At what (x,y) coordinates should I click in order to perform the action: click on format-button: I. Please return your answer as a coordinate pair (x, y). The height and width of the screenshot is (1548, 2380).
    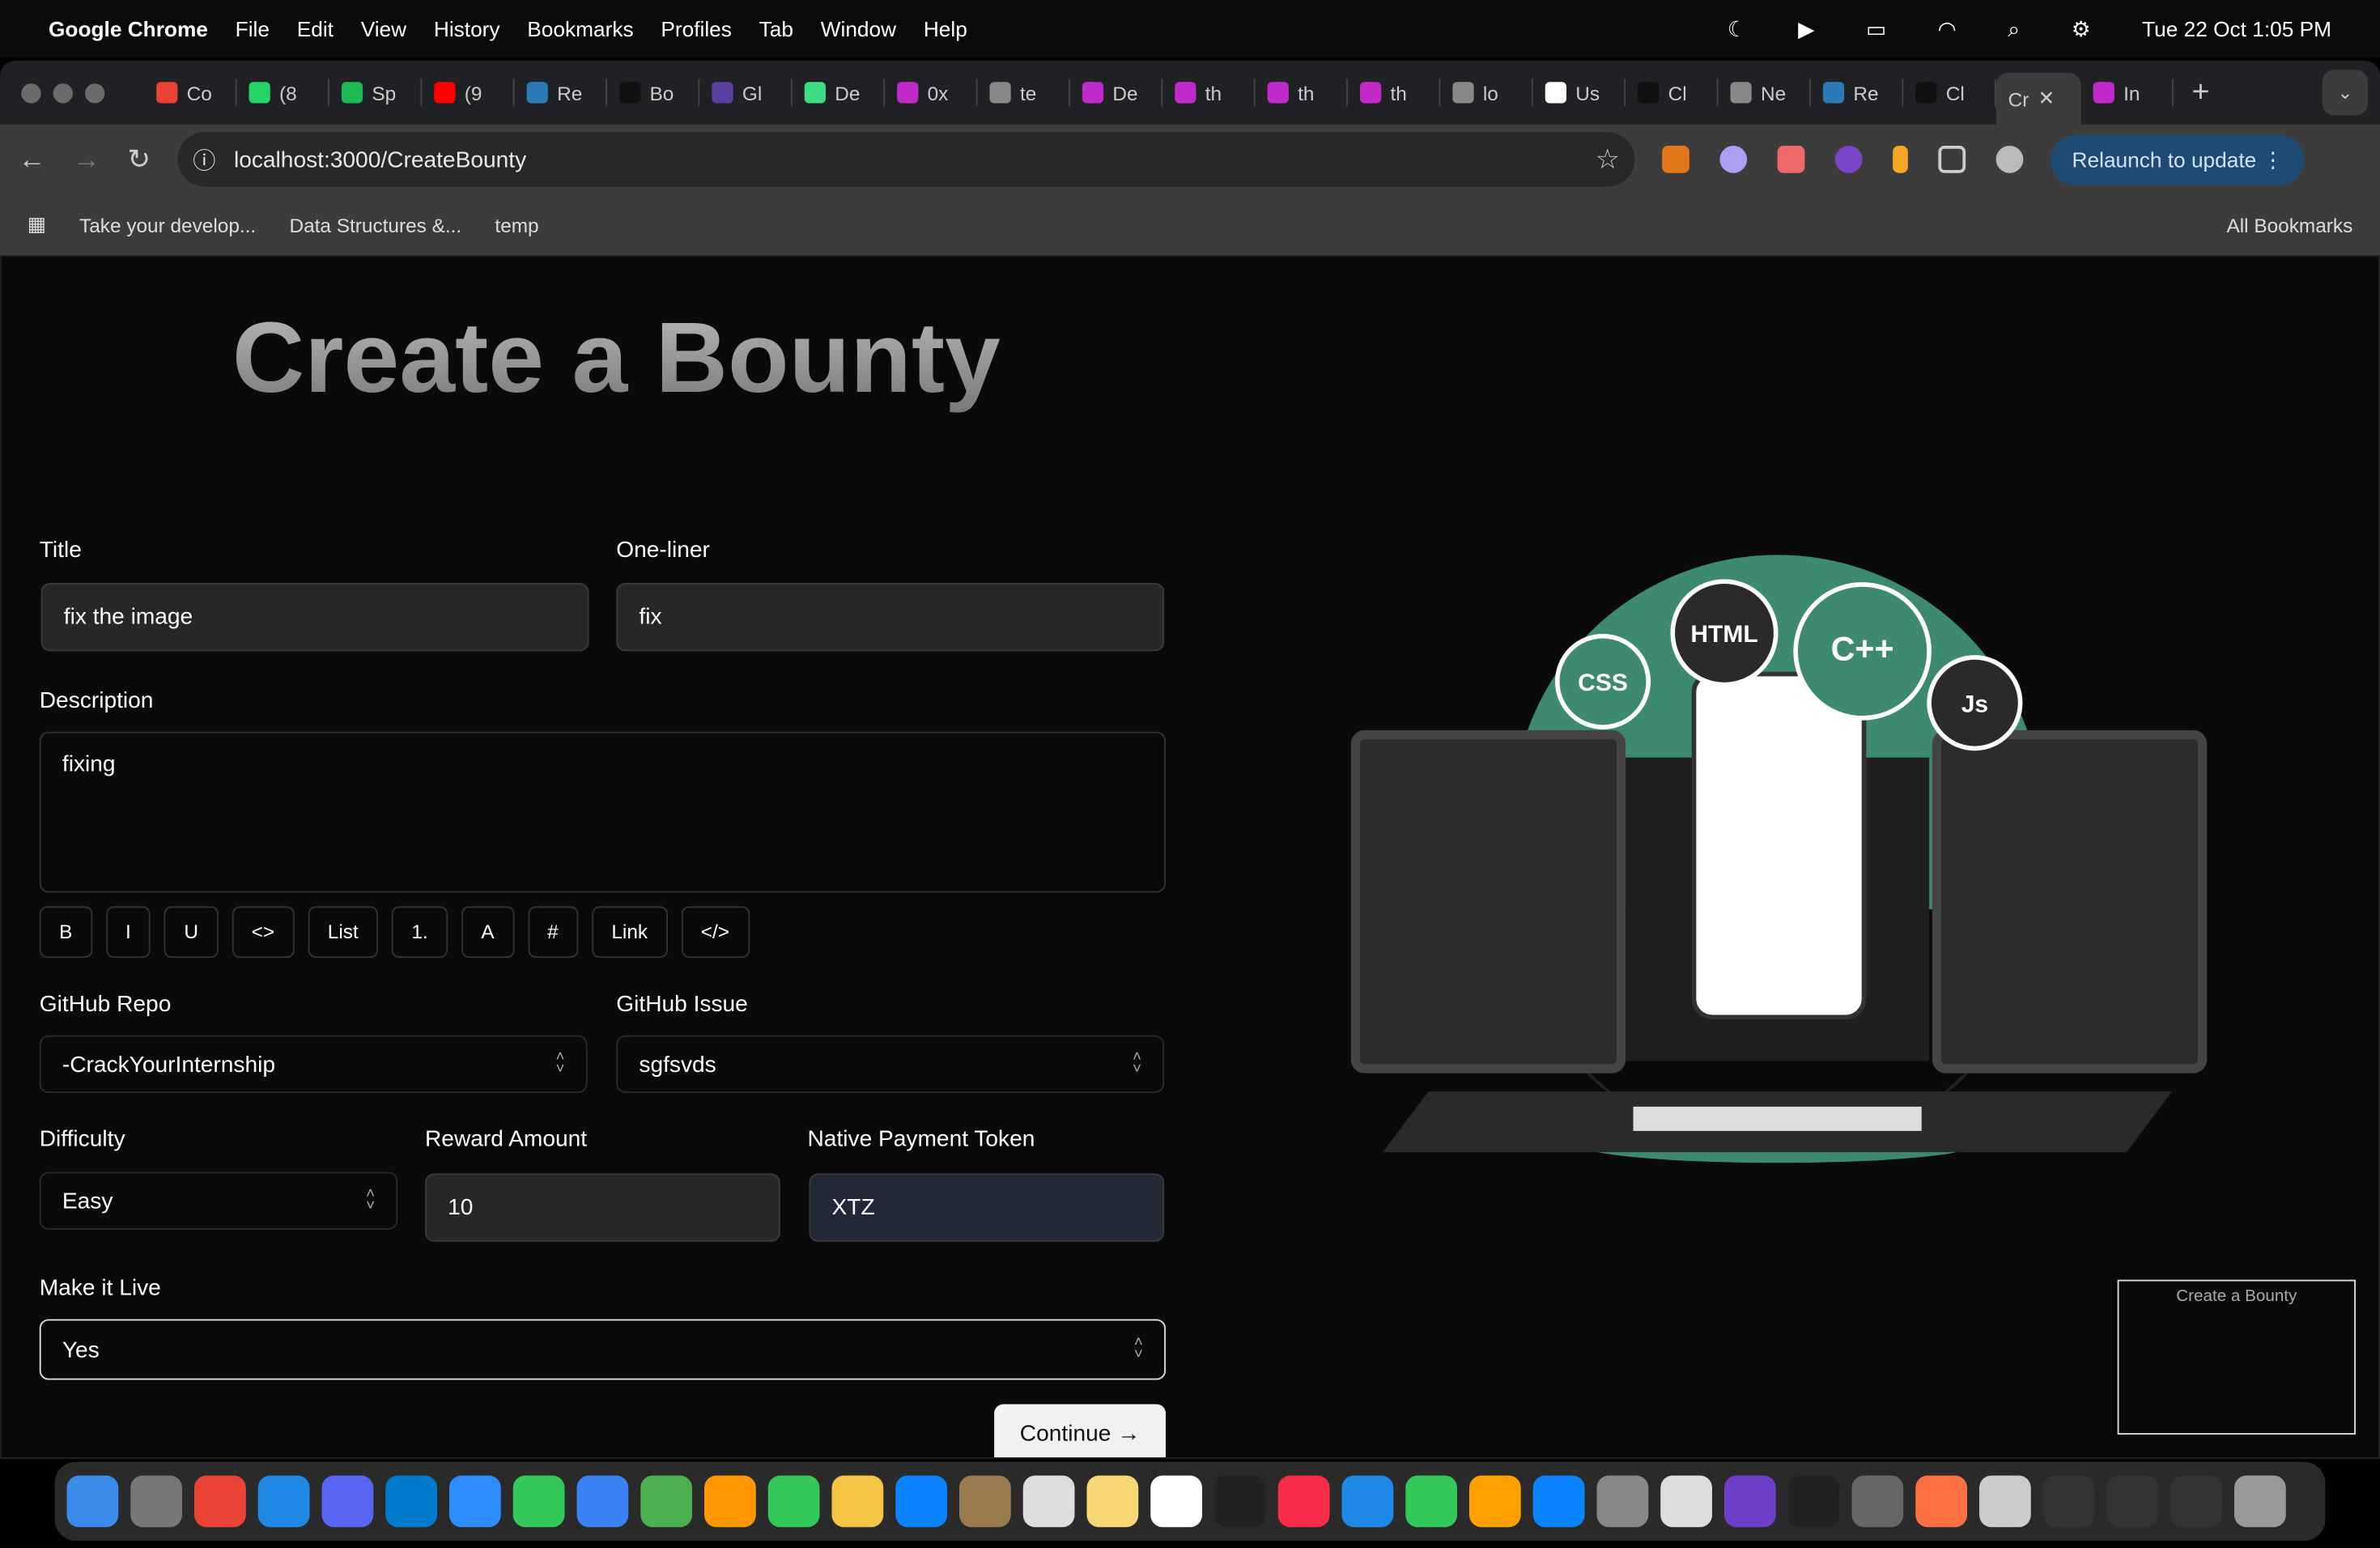
    Looking at the image, I should click on (128, 933).